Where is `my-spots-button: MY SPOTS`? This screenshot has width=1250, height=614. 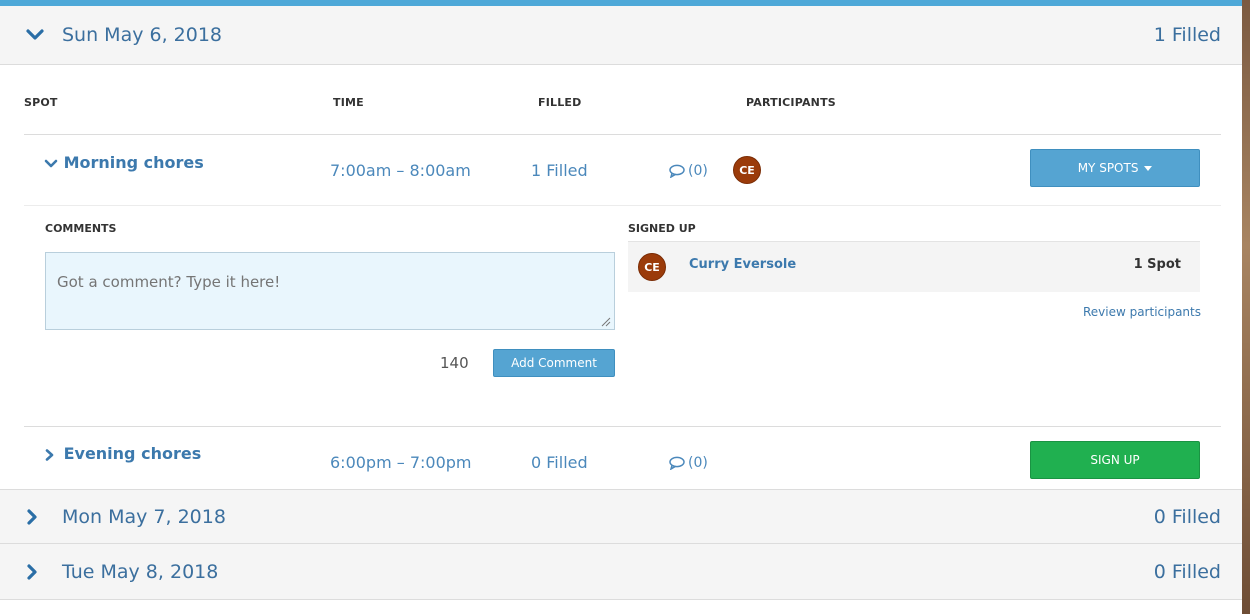
my-spots-button: MY SPOTS is located at coordinates (1115, 168).